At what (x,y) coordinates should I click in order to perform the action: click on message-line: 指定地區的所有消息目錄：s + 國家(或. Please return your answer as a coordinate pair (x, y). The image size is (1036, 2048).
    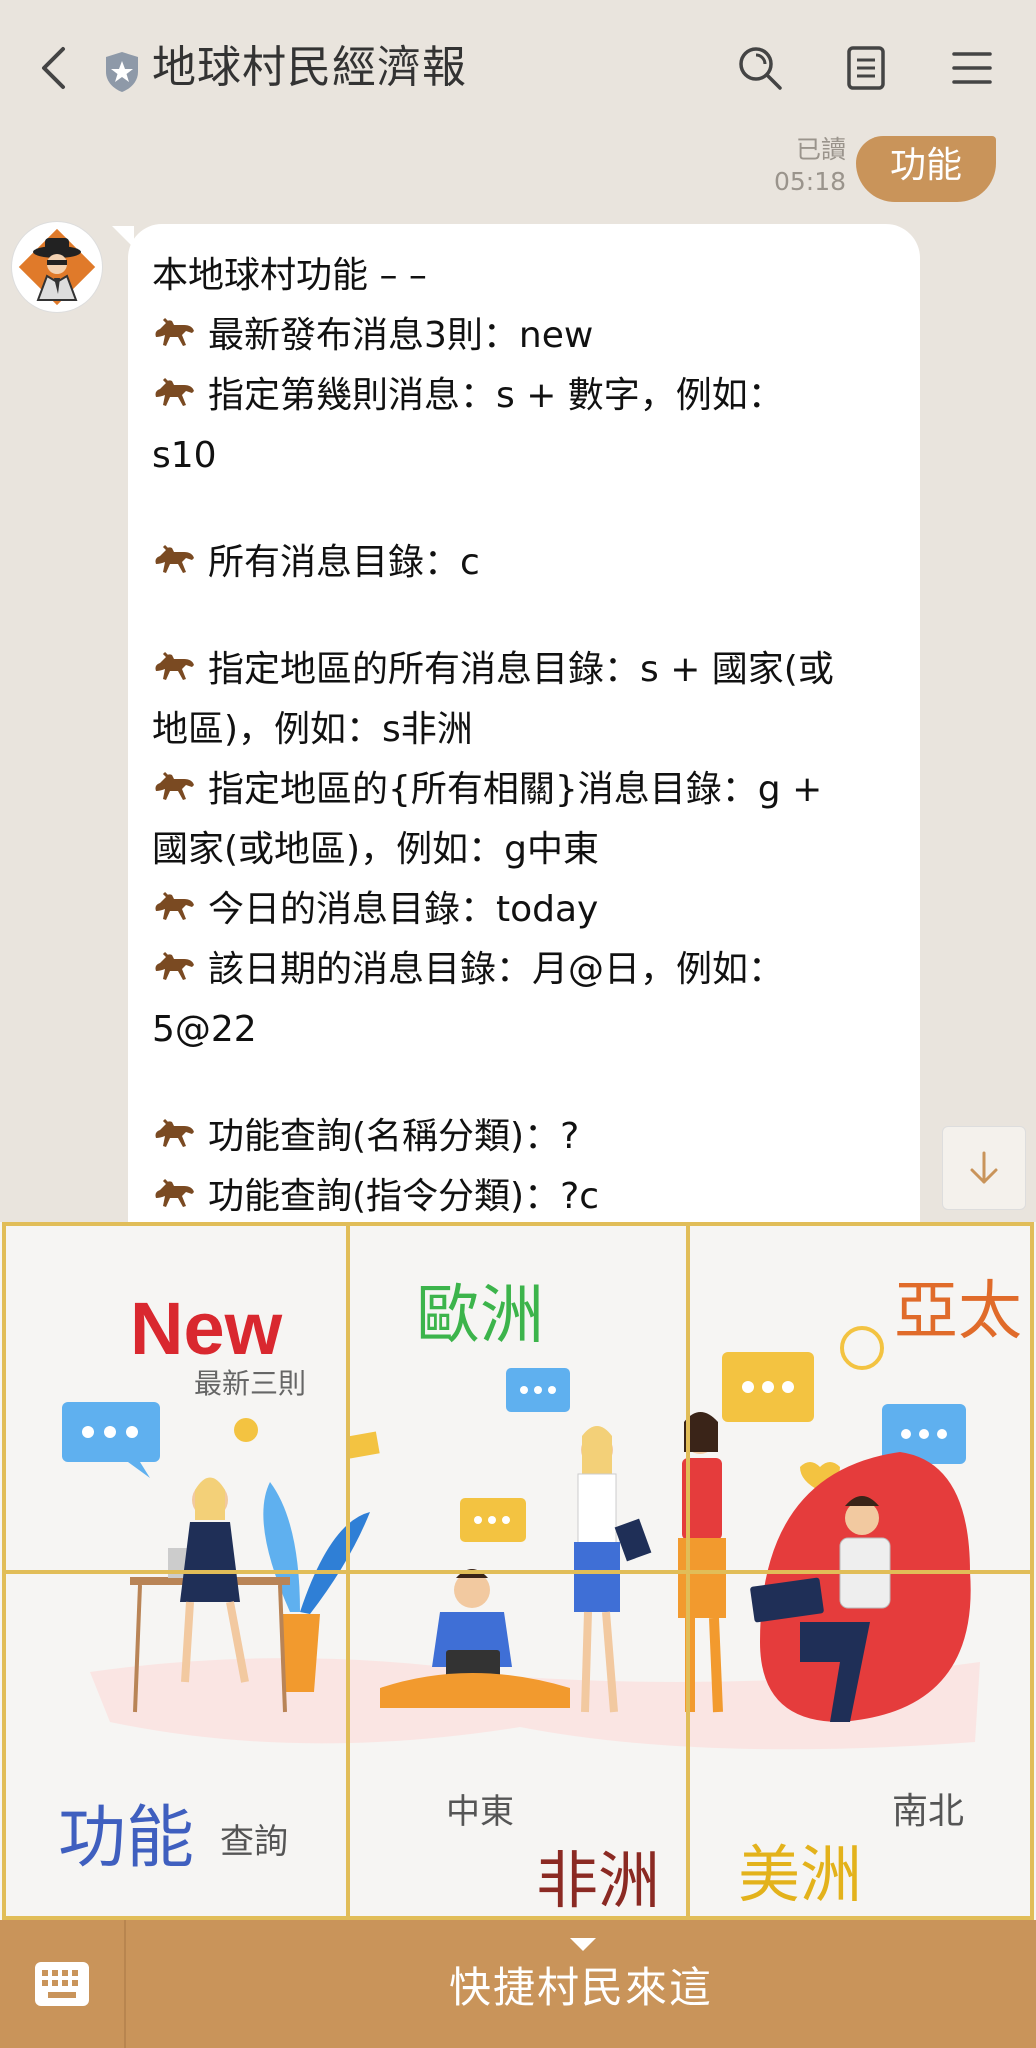
    Looking at the image, I should click on (524, 670).